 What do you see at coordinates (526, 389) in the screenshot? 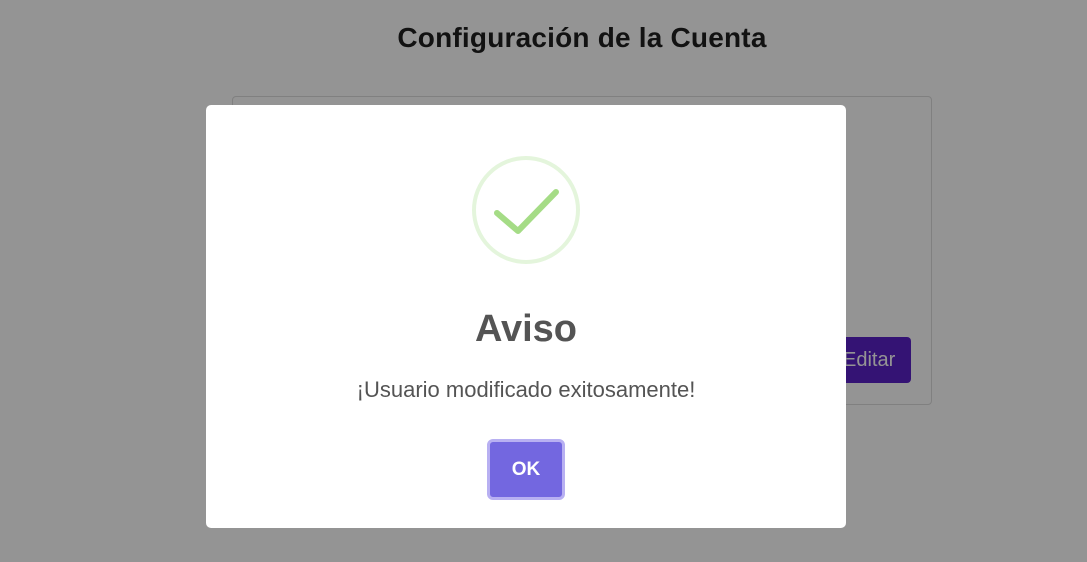
I see `dialog-message: ¡Usuario modificado exitosamente!` at bounding box center [526, 389].